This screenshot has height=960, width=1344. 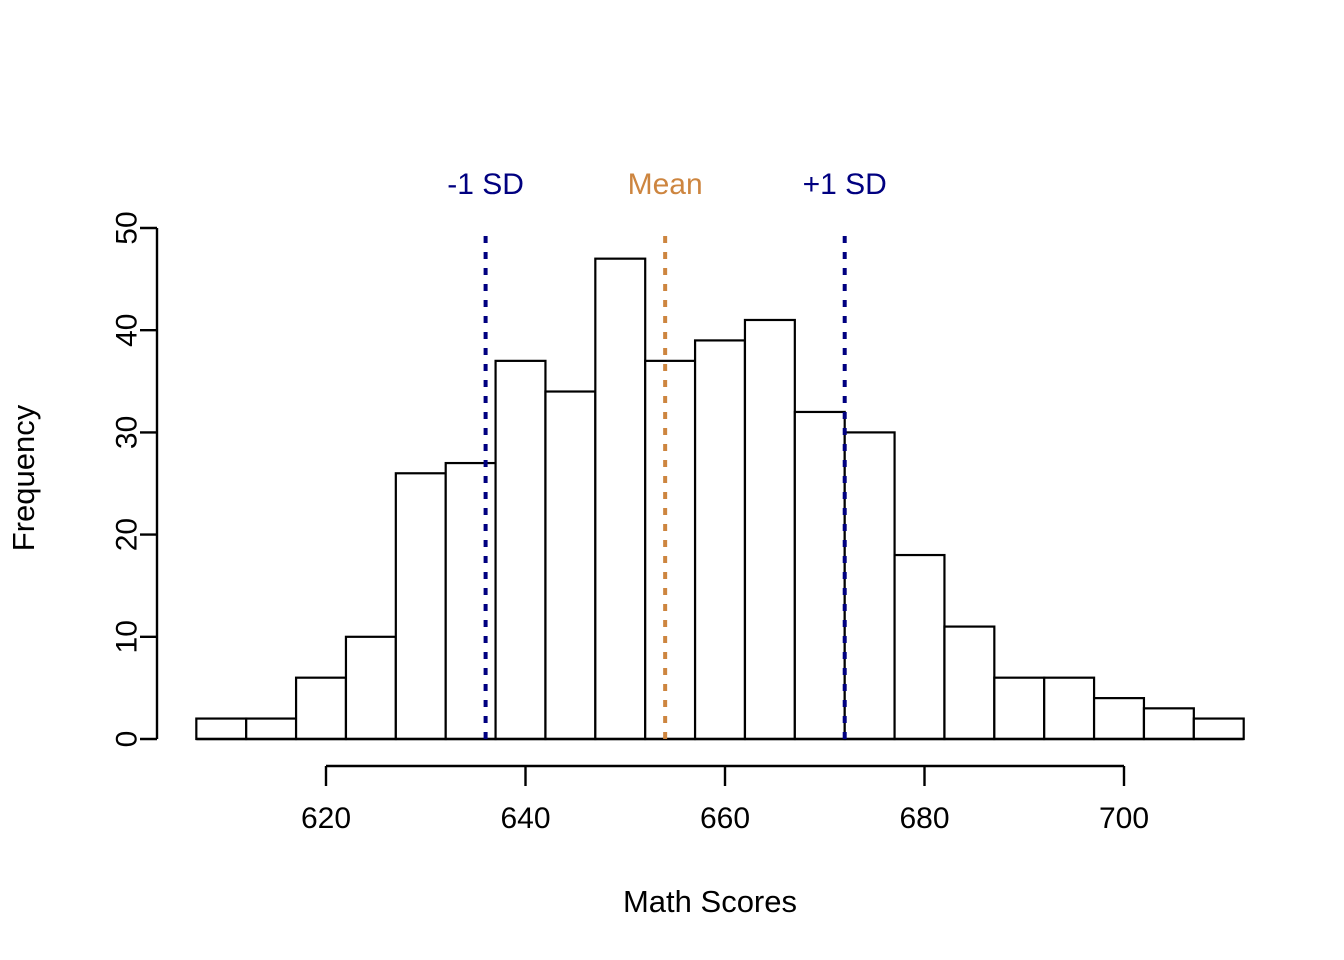 I want to click on y-axis-tick-label: 30, so click(x=127, y=432).